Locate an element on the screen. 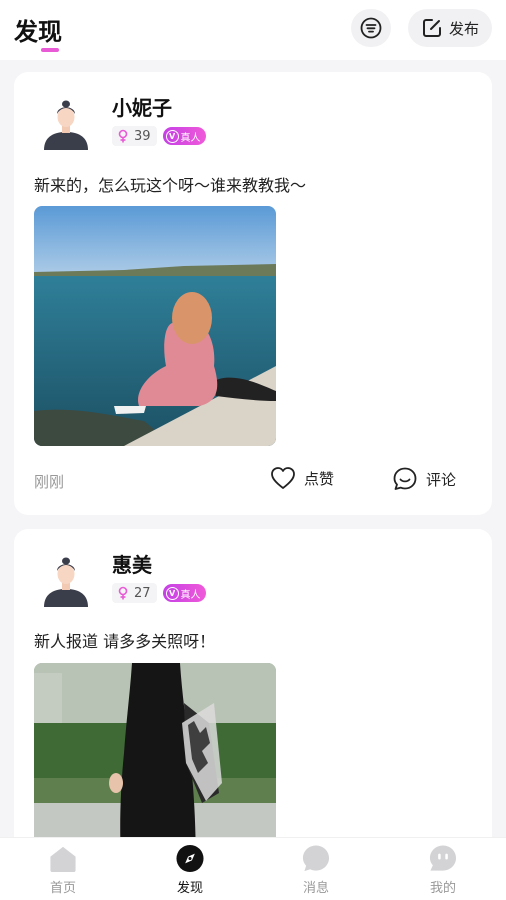  post-text: 新人报道 请多多关照呀！ is located at coordinates (125, 641).